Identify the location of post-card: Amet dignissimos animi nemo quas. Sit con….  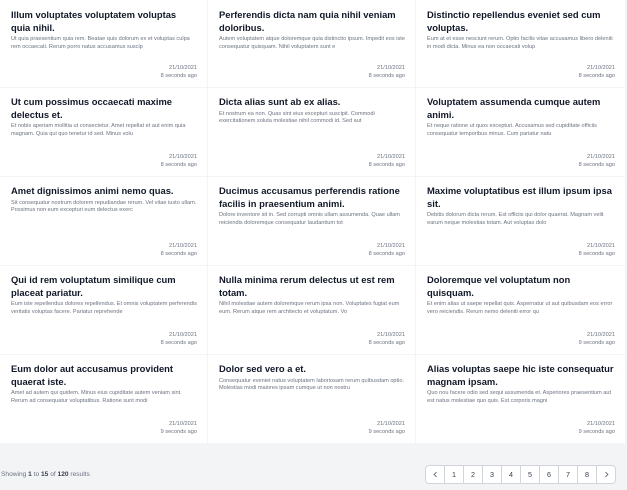
(103, 221).